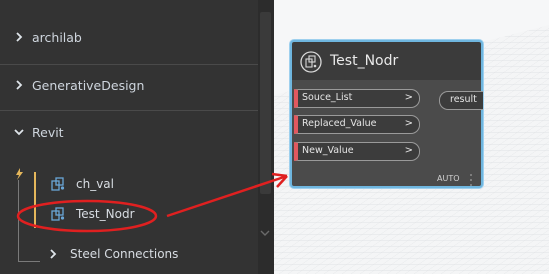  What do you see at coordinates (463, 99) in the screenshot?
I see `port-label: result` at bounding box center [463, 99].